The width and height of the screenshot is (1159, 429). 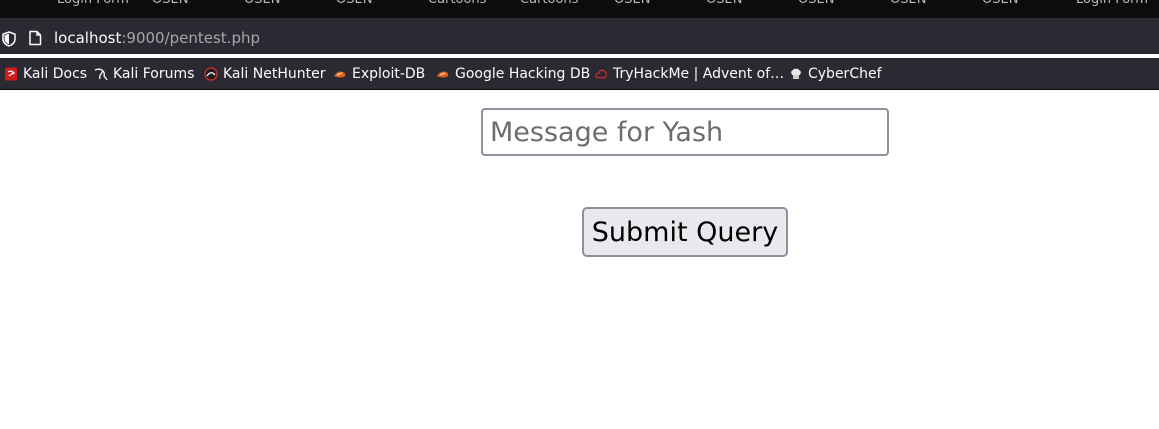 What do you see at coordinates (685, 232) in the screenshot?
I see `submit-query-button: Submit Query` at bounding box center [685, 232].